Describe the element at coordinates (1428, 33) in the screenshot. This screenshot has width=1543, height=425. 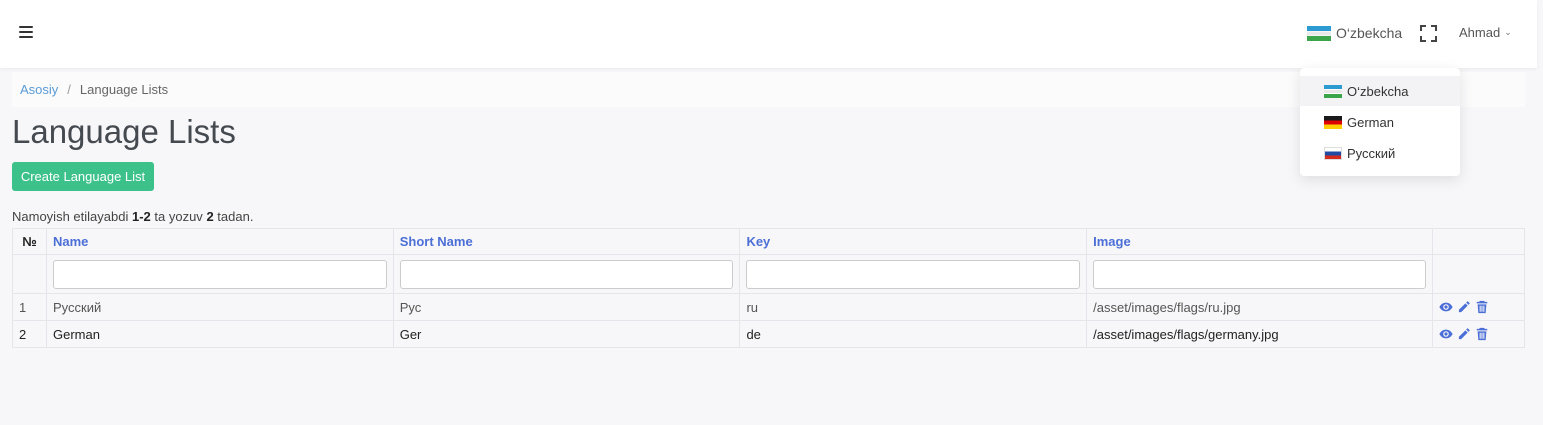
I see `fullscreen-icon` at that location.